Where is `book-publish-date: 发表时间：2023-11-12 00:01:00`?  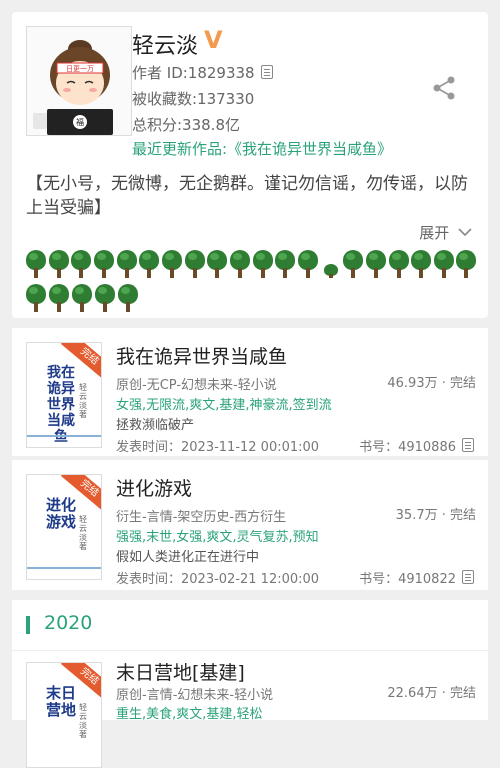
book-publish-date: 发表时间：2023-11-12 00:01:00 is located at coordinates (218, 447).